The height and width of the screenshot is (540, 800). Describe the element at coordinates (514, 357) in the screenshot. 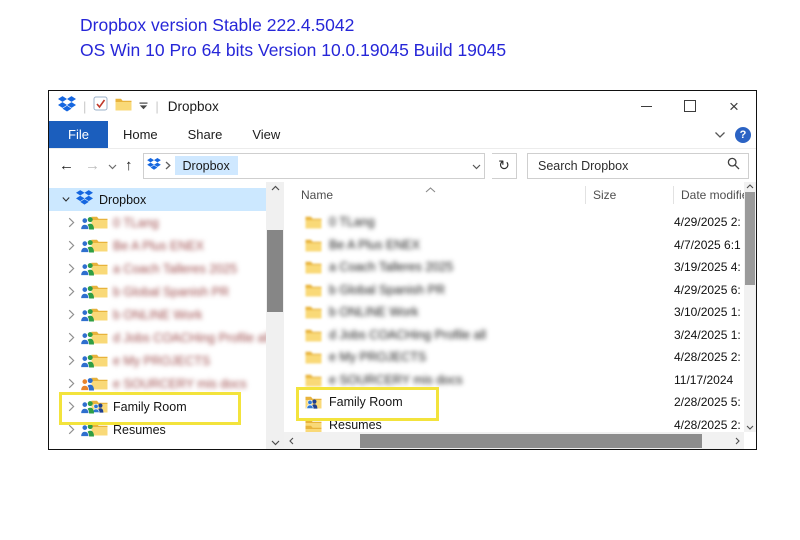

I see `table-row: e My PROJECTS 4/28/2025 2:` at that location.